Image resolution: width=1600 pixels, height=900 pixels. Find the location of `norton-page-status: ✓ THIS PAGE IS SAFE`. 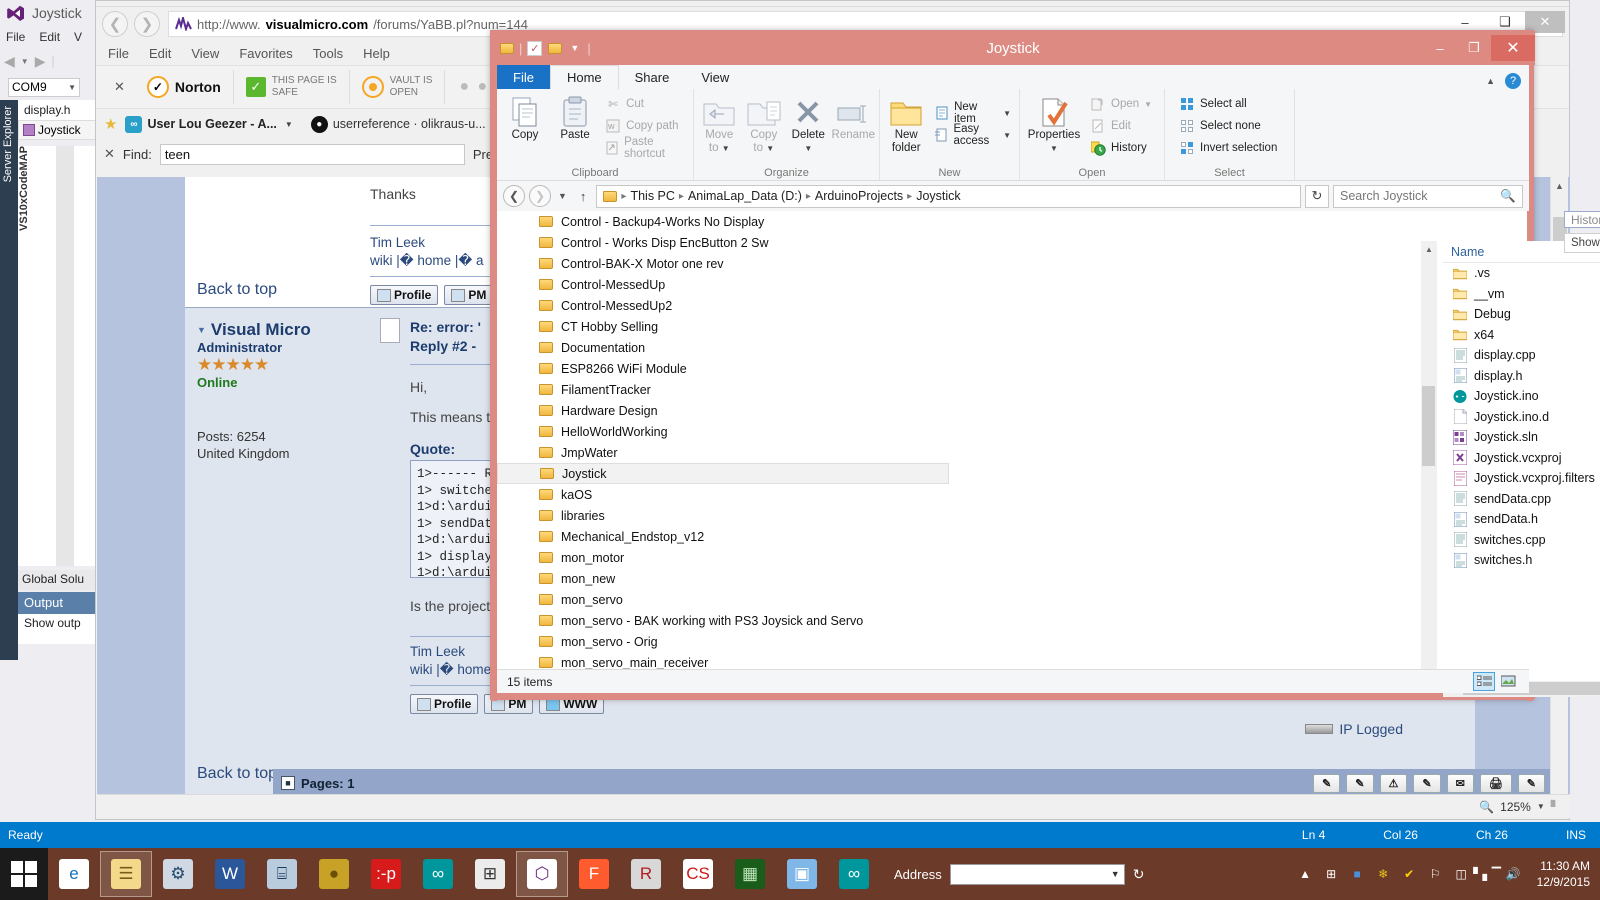

norton-page-status: ✓ THIS PAGE IS SAFE is located at coordinates (292, 87).